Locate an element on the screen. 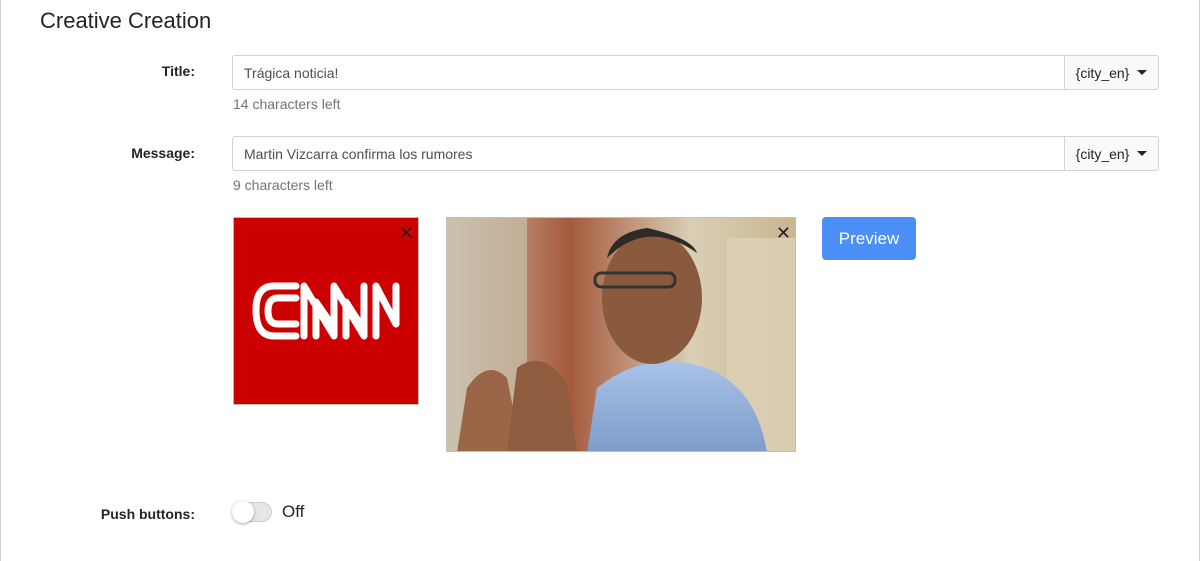 This screenshot has height=561, width=1200. message-char-counter: 9 characters left is located at coordinates (283, 185).